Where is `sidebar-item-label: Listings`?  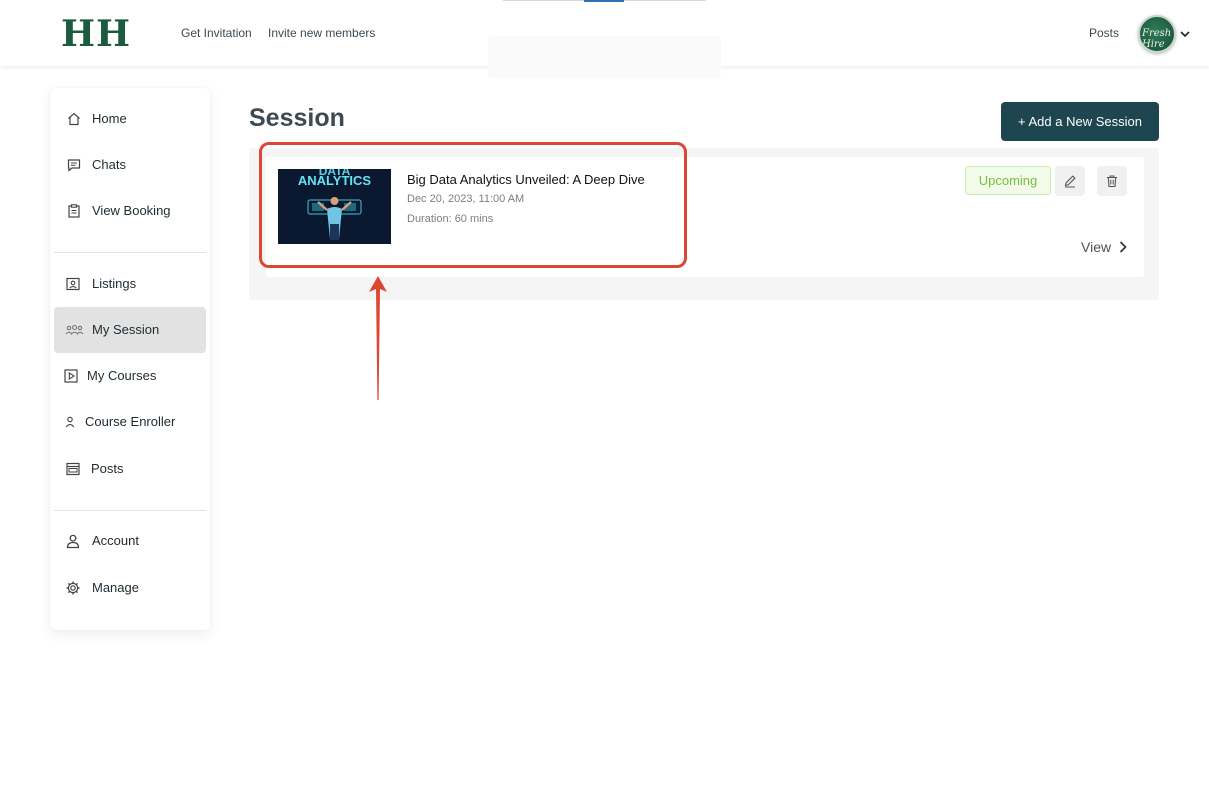 sidebar-item-label: Listings is located at coordinates (114, 283).